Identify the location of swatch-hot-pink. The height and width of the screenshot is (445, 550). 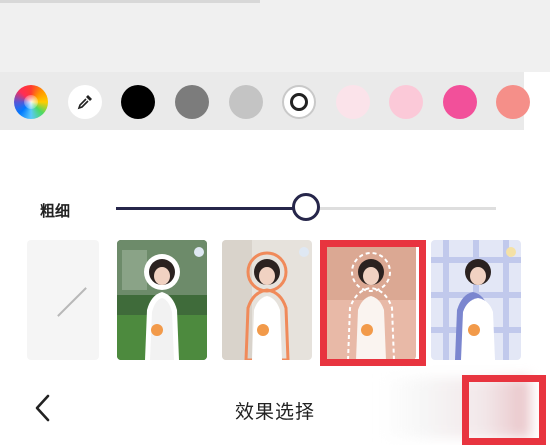
(460, 102).